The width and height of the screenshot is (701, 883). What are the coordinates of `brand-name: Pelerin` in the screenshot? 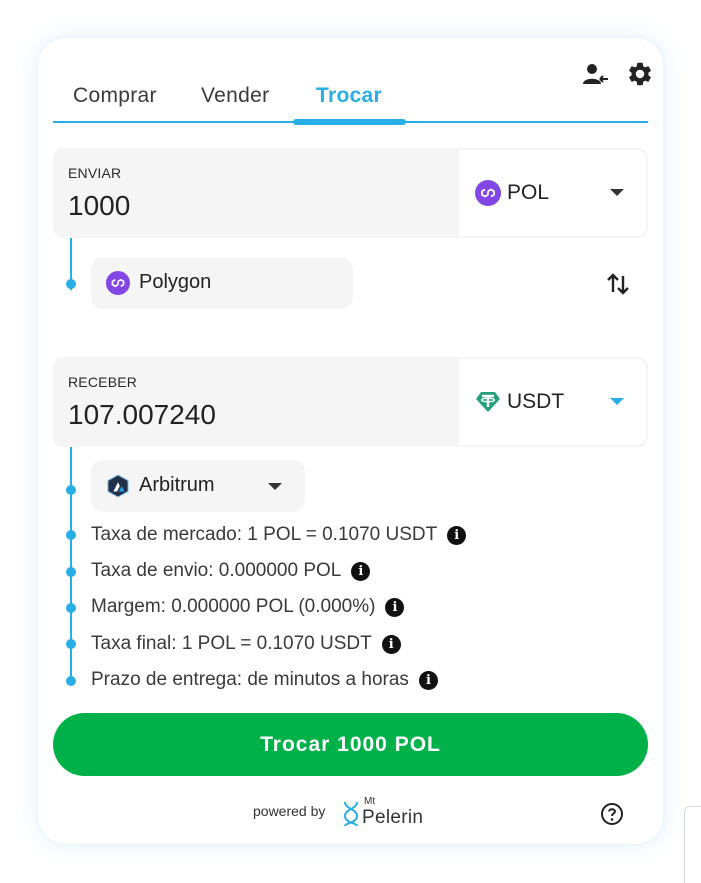 It's located at (393, 817).